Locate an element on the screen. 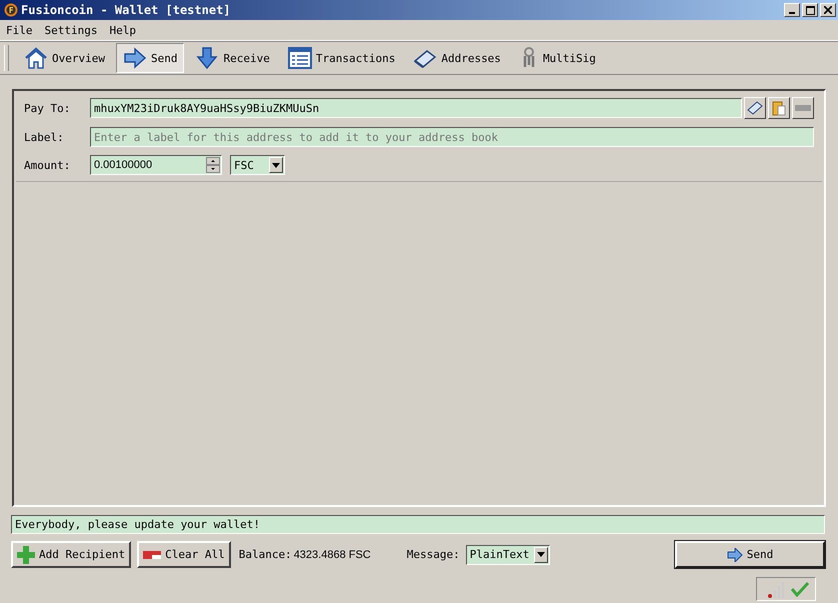  pay-to-label: Pay To: is located at coordinates (48, 108).